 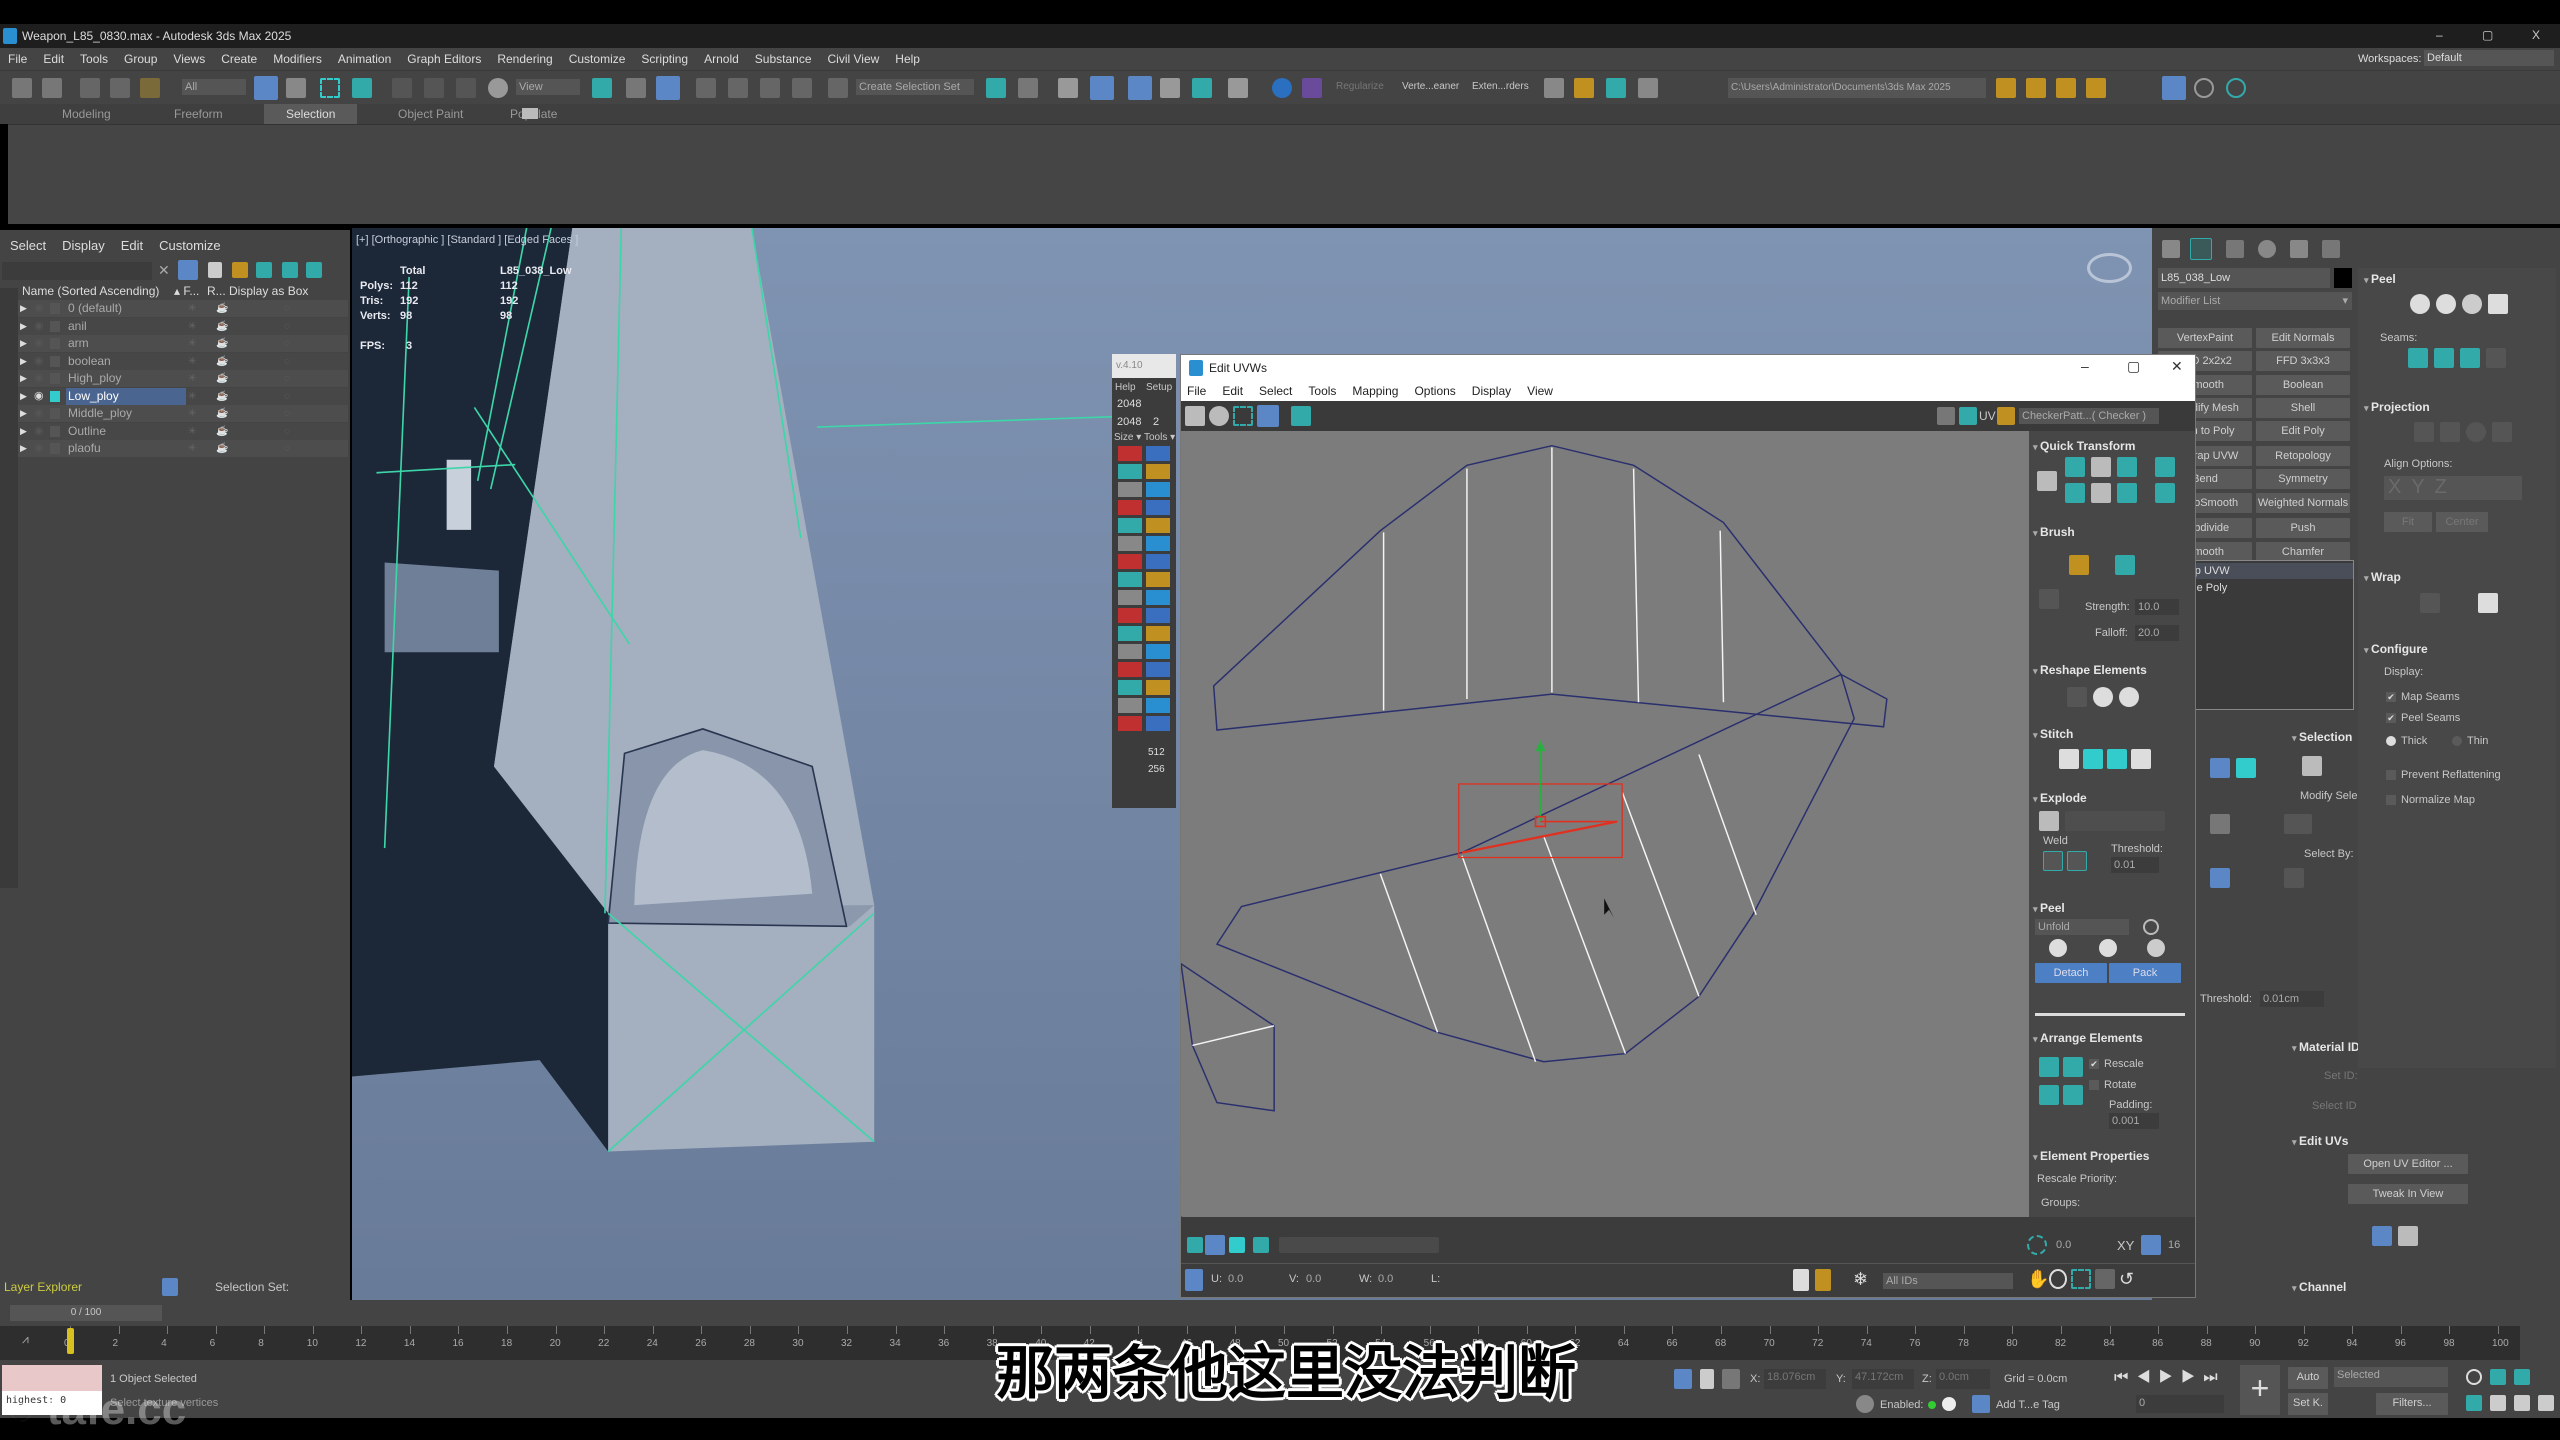 What do you see at coordinates (1987, 416) in the screenshot?
I see `uv-label: UV` at bounding box center [1987, 416].